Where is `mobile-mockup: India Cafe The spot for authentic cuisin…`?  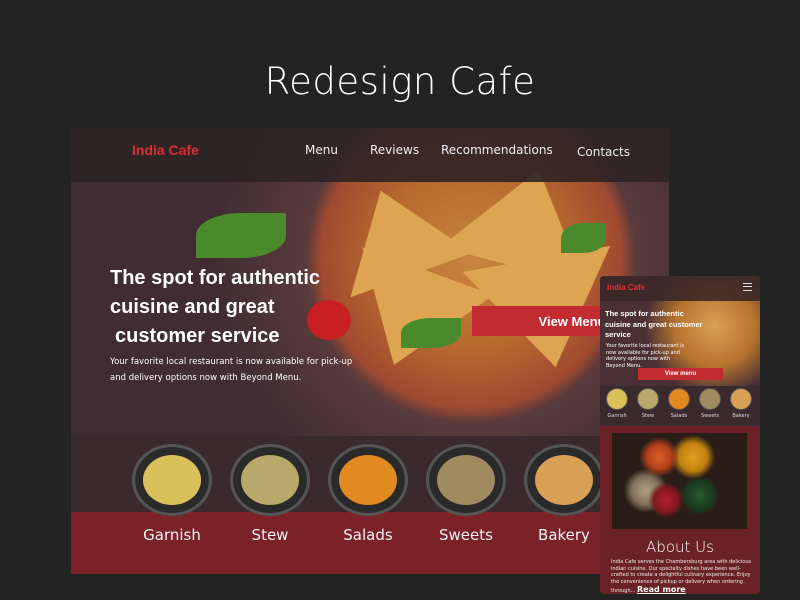 mobile-mockup: India Cafe The spot for authentic cuisin… is located at coordinates (680, 435).